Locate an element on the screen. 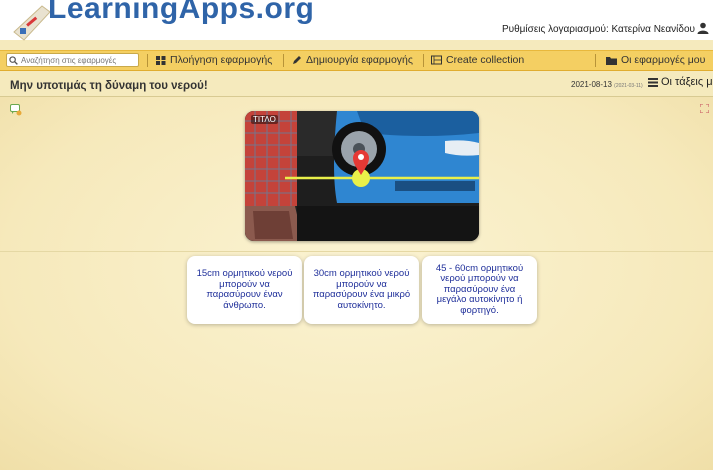 This screenshot has width=713, height=470. nav-create-app: Δημιουργία εφαρμογής is located at coordinates (352, 60).